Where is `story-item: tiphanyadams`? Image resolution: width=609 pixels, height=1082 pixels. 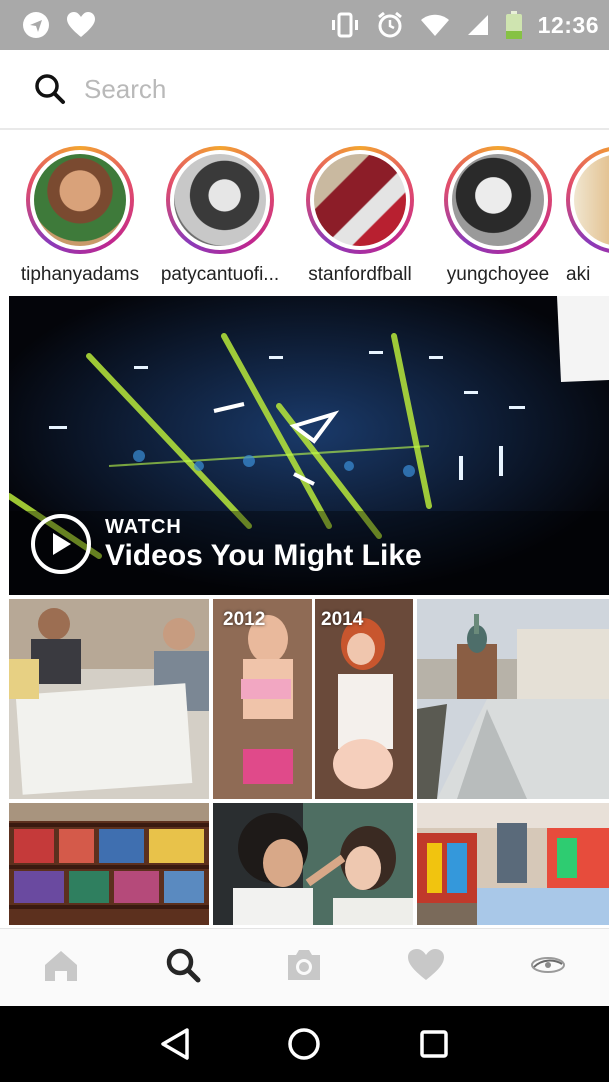
story-item: tiphanyadams is located at coordinates (80, 216).